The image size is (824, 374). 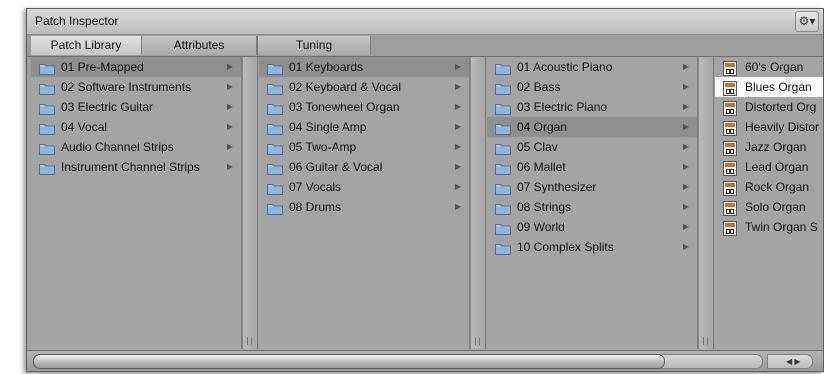 What do you see at coordinates (364, 107) in the screenshot?
I see `list-item: 03 Tonewheel Organ ▶` at bounding box center [364, 107].